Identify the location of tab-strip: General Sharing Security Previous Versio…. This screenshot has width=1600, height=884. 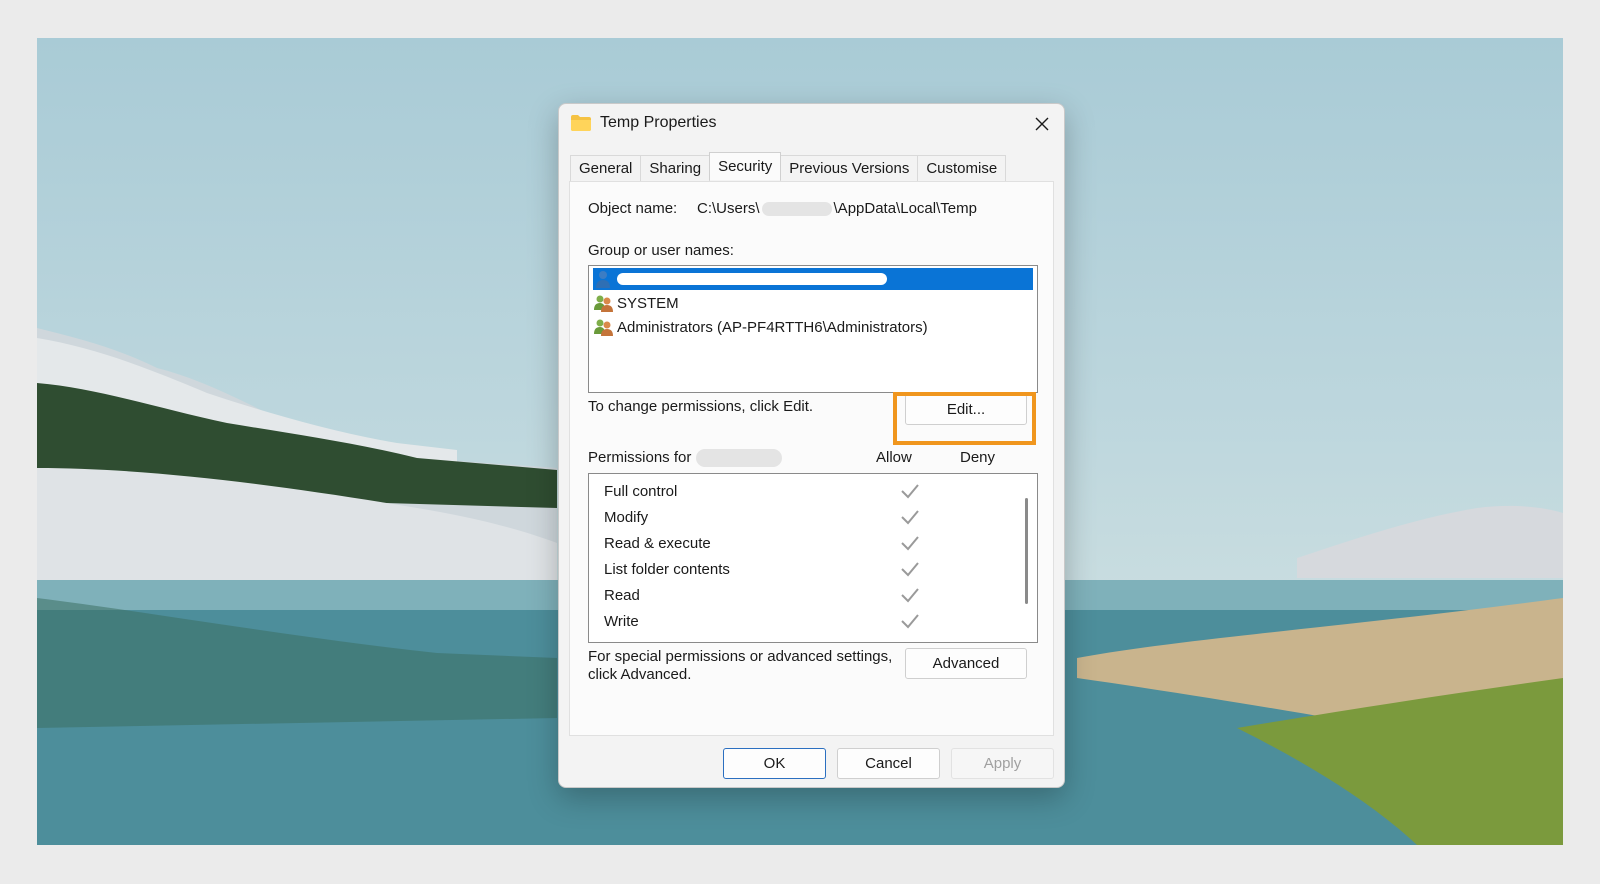
(788, 166).